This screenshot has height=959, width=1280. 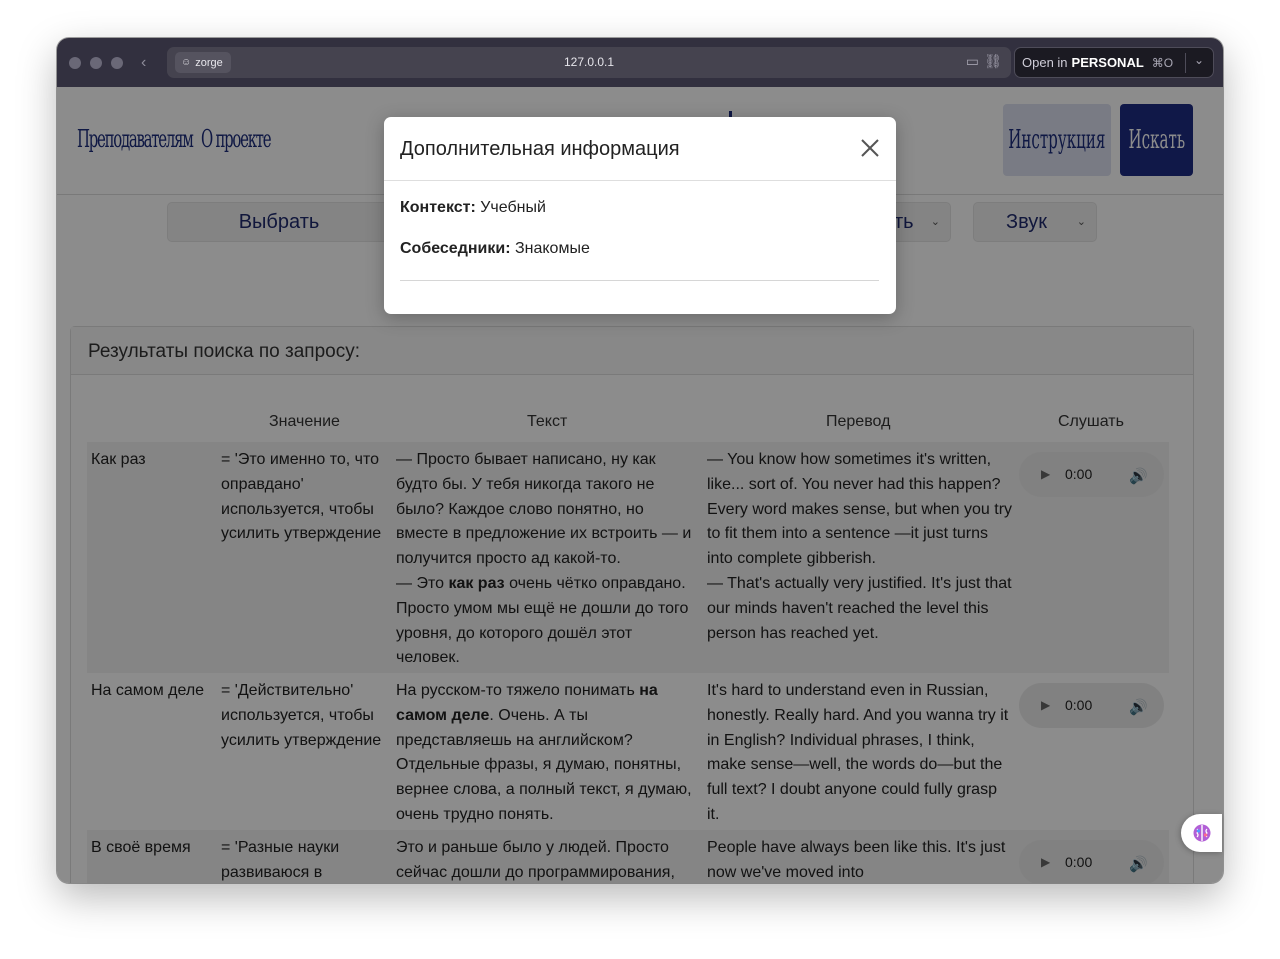 I want to click on link-icon: ⛓, so click(x=993, y=61).